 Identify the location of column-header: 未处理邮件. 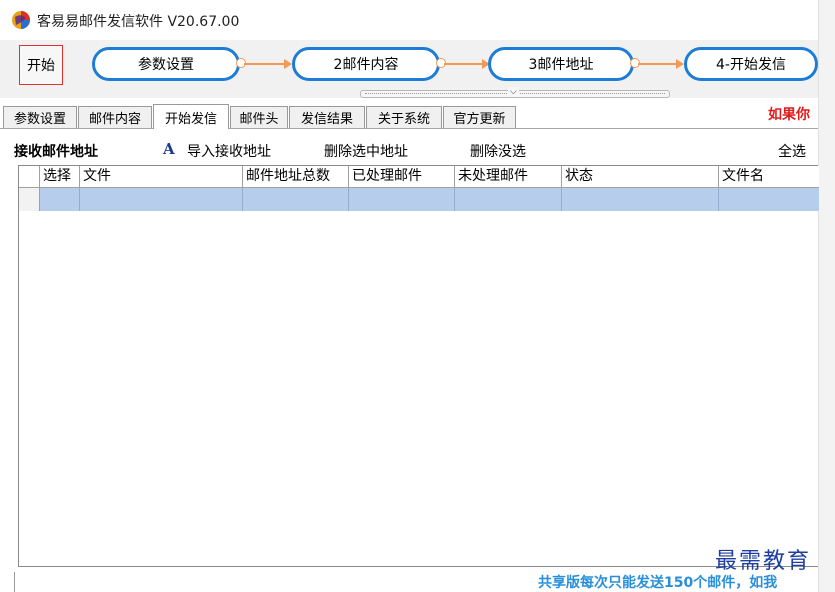
(508, 177).